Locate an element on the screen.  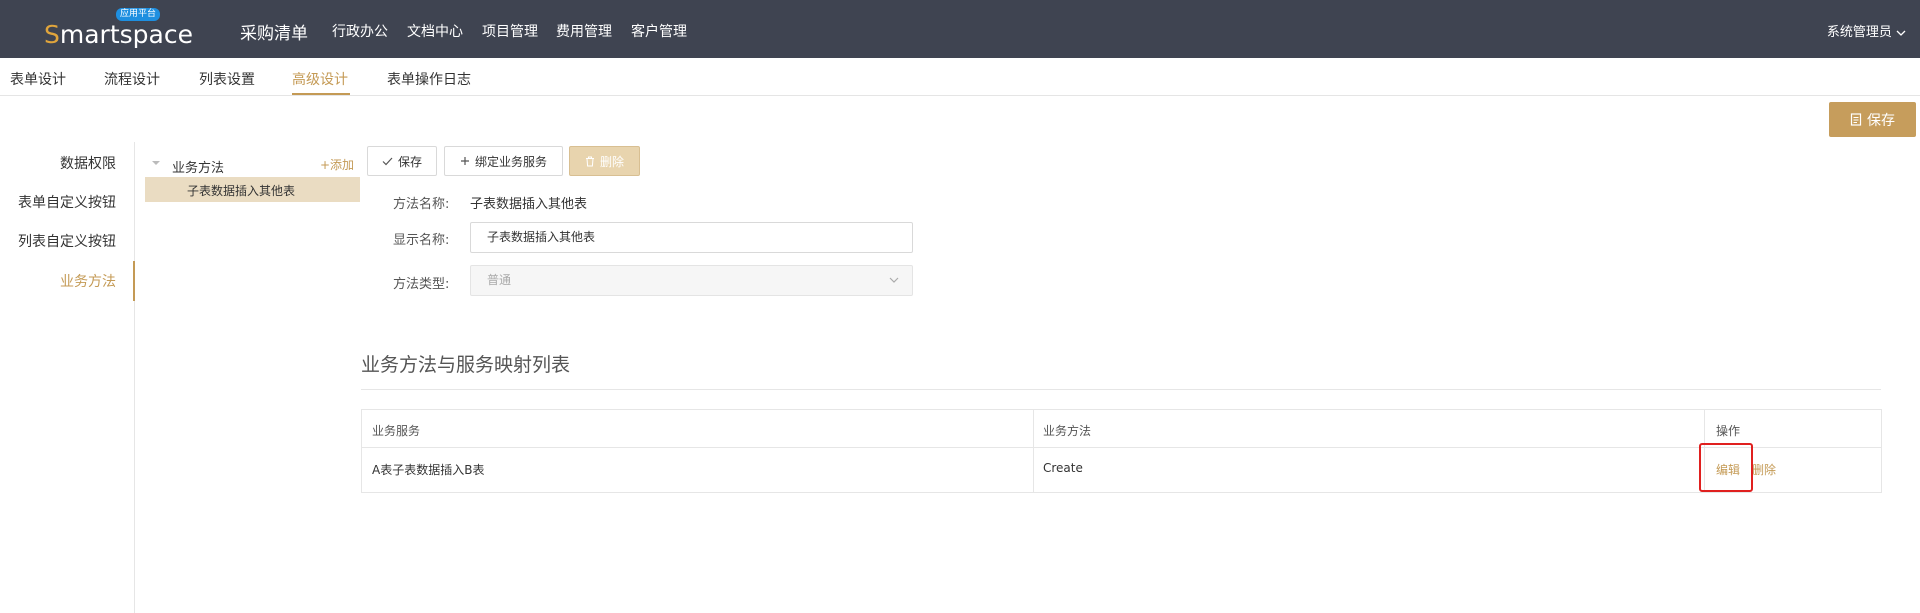
delete-method-button: 删除 is located at coordinates (604, 161).